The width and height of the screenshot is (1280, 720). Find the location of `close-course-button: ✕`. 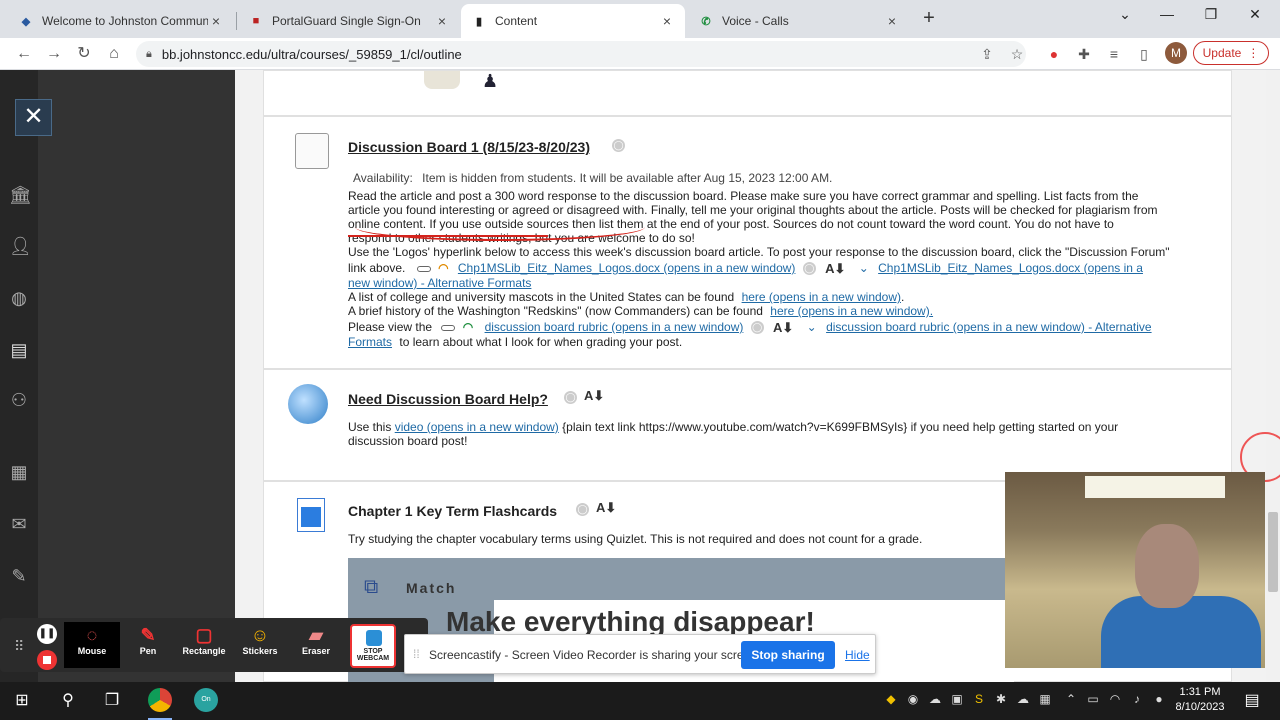

close-course-button: ✕ is located at coordinates (33, 117).